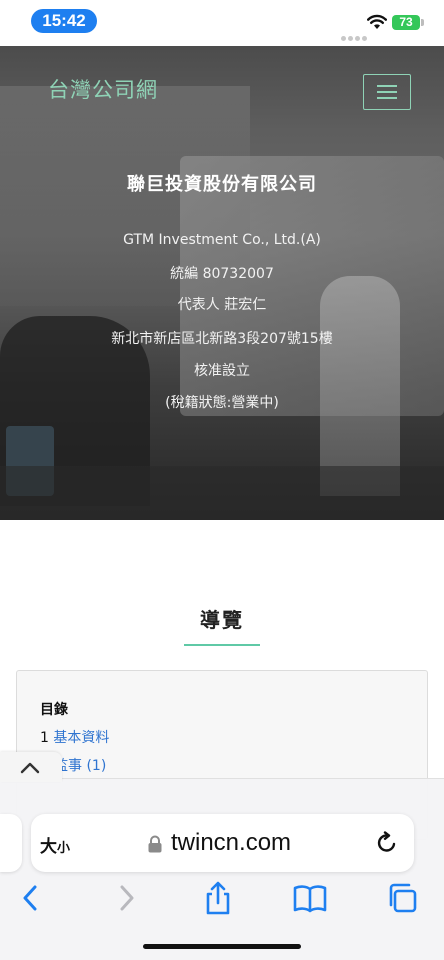 The width and height of the screenshot is (444, 960). I want to click on registration-status: 核准設立, so click(222, 371).